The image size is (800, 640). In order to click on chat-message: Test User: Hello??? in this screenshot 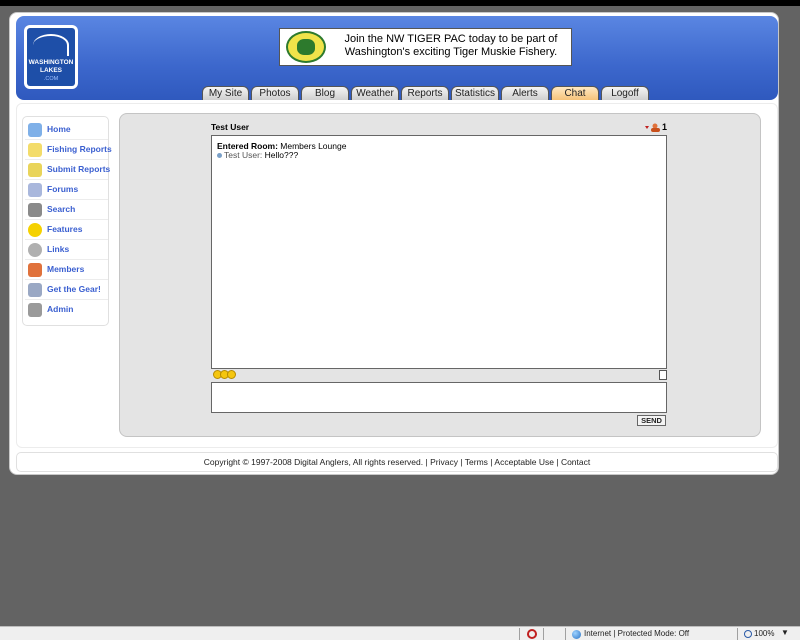, I will do `click(257, 155)`.